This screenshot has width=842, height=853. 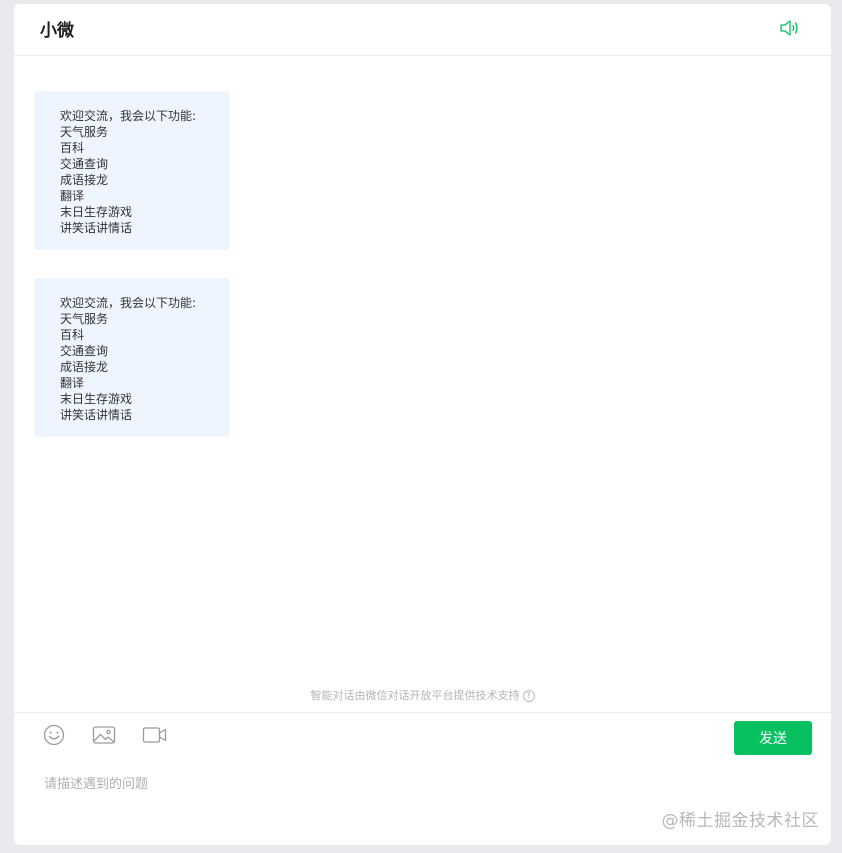 I want to click on send-button: 发送, so click(x=773, y=738).